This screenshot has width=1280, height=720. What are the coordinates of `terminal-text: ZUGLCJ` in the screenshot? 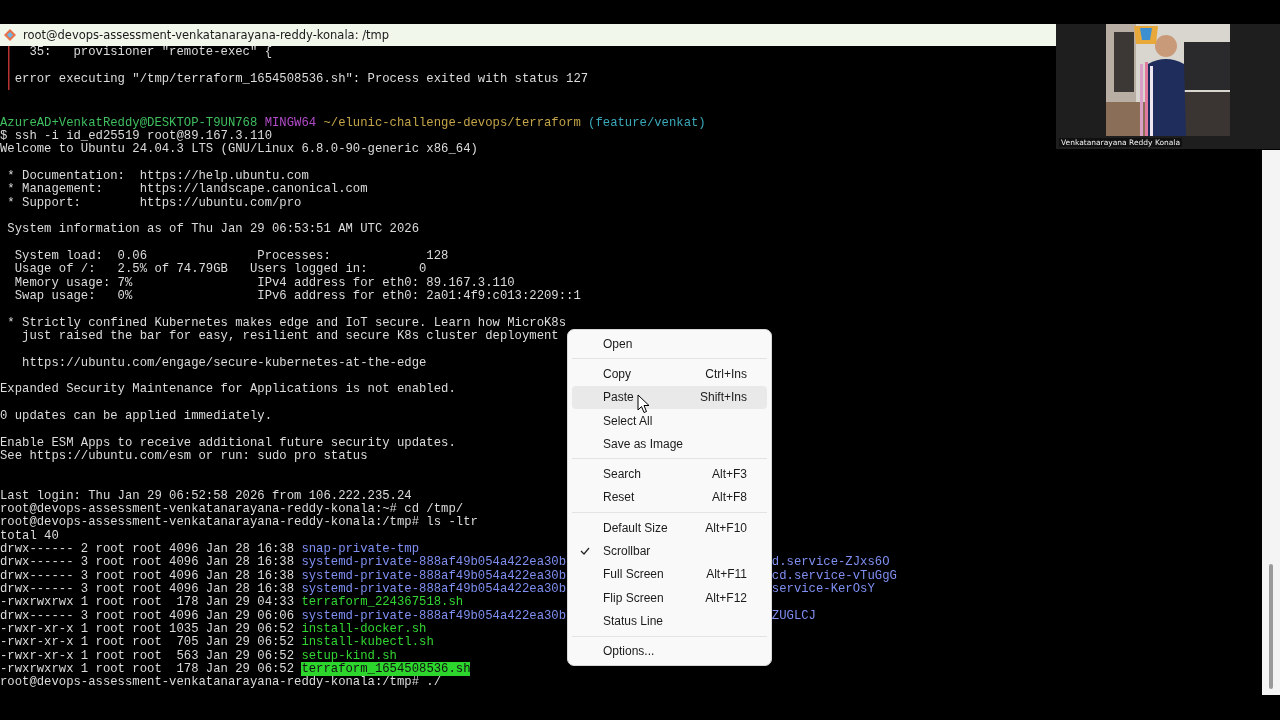 It's located at (793, 615).